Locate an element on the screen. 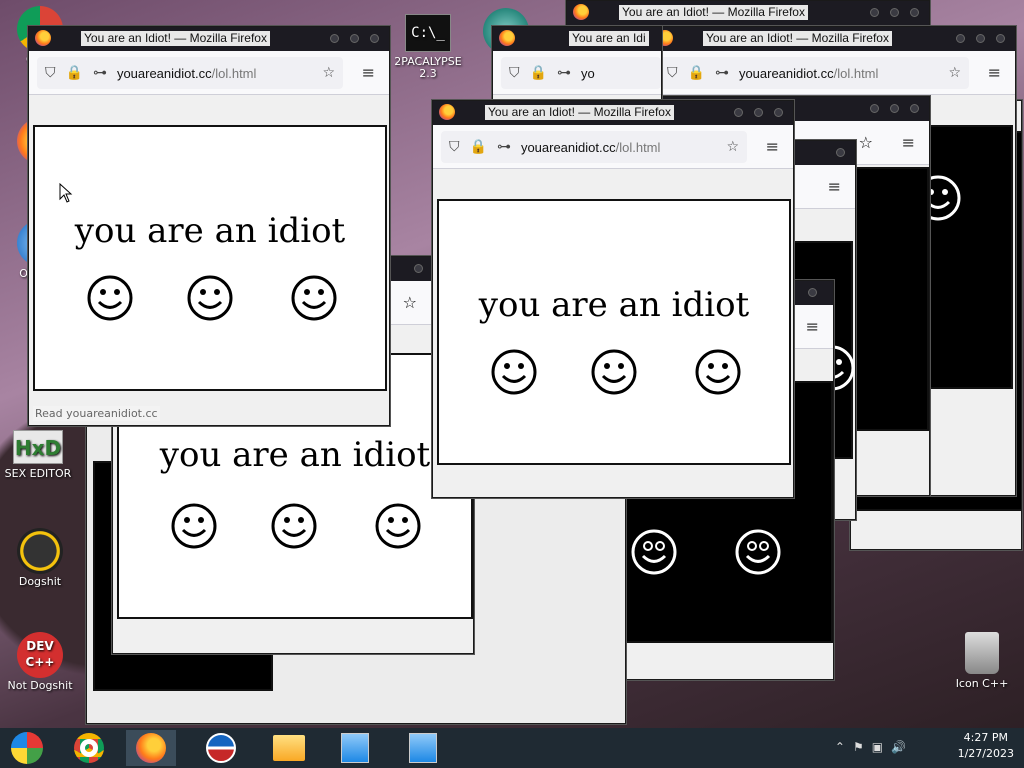 Image resolution: width=1024 pixels, height=768 pixels. taskbar-setup-button is located at coordinates (355, 748).